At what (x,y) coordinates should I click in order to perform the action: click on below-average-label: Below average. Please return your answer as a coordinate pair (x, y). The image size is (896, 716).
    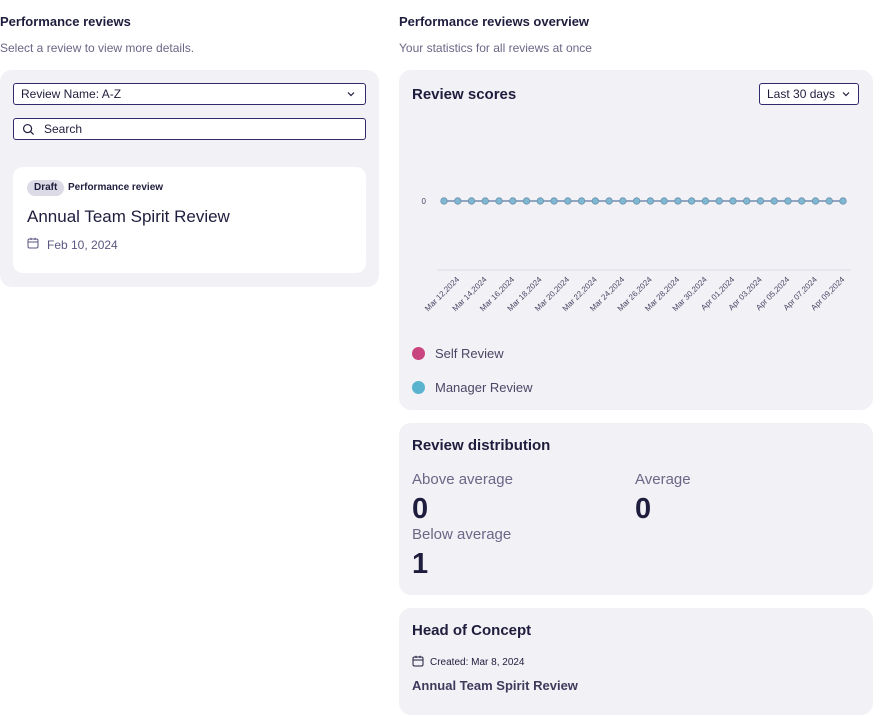
    Looking at the image, I should click on (462, 534).